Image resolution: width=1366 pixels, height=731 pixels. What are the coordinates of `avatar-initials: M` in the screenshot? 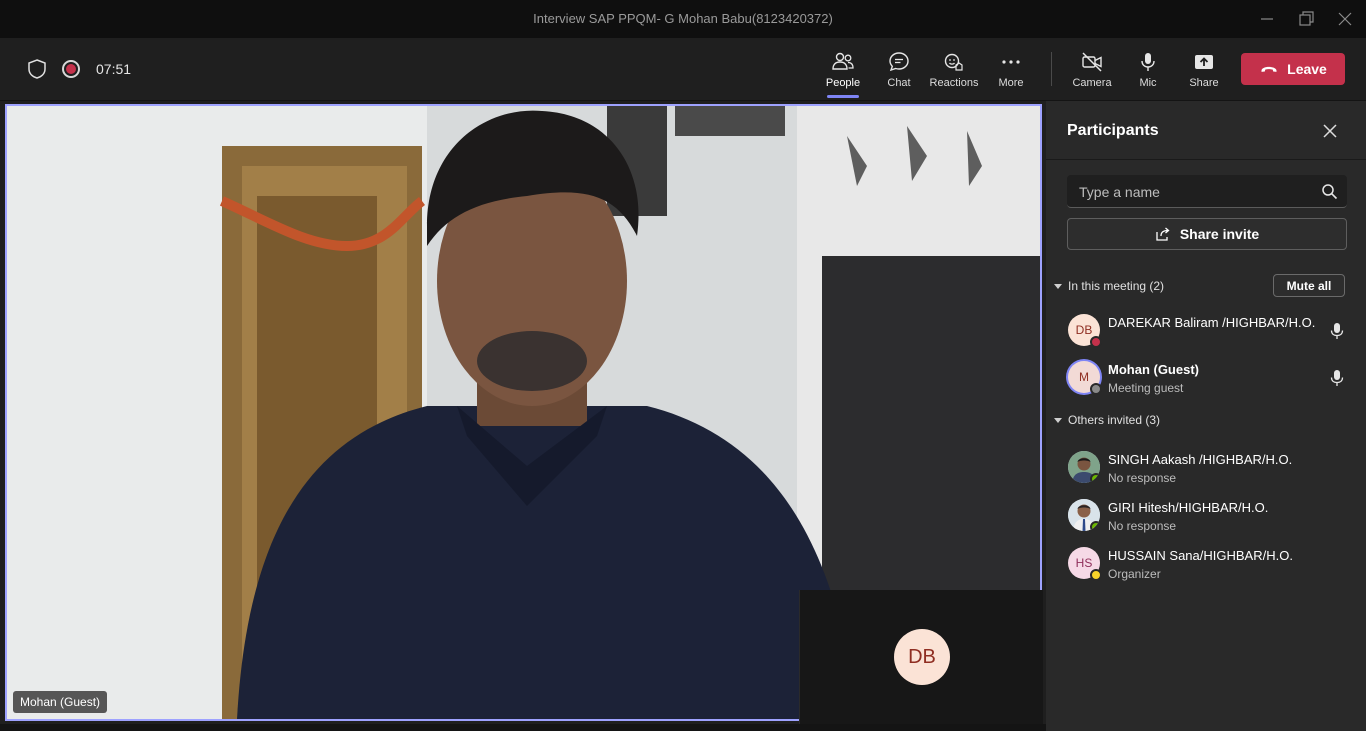 It's located at (1084, 377).